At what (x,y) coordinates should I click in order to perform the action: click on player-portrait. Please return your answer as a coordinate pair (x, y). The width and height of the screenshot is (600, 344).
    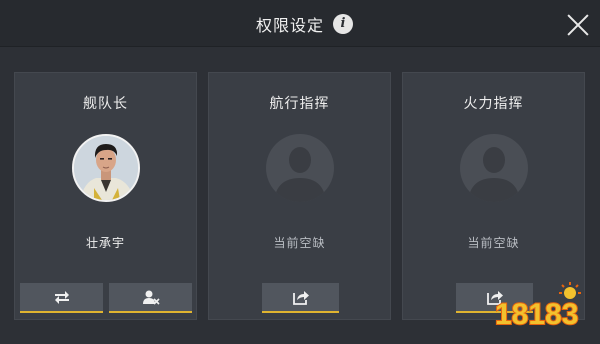
    Looking at the image, I should click on (106, 168).